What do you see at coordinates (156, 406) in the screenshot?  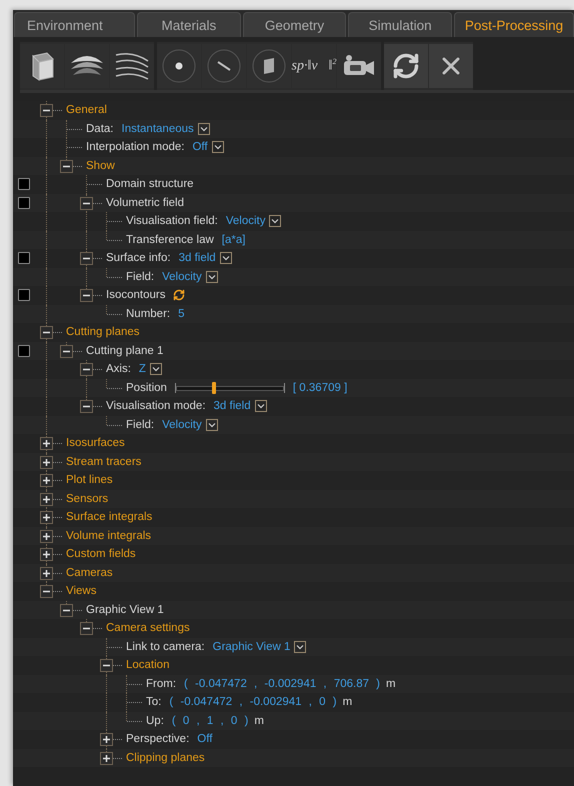 I see `property-label: Visualisation mode:` at bounding box center [156, 406].